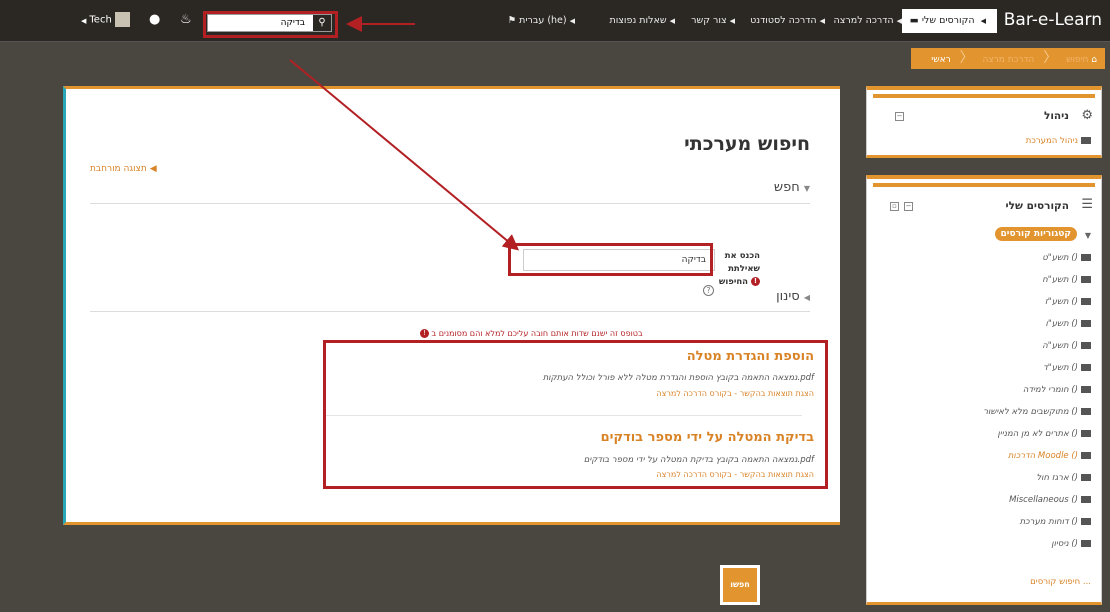 The width and height of the screenshot is (1110, 612). I want to click on arrow-to-query-field, so click(404, 155).